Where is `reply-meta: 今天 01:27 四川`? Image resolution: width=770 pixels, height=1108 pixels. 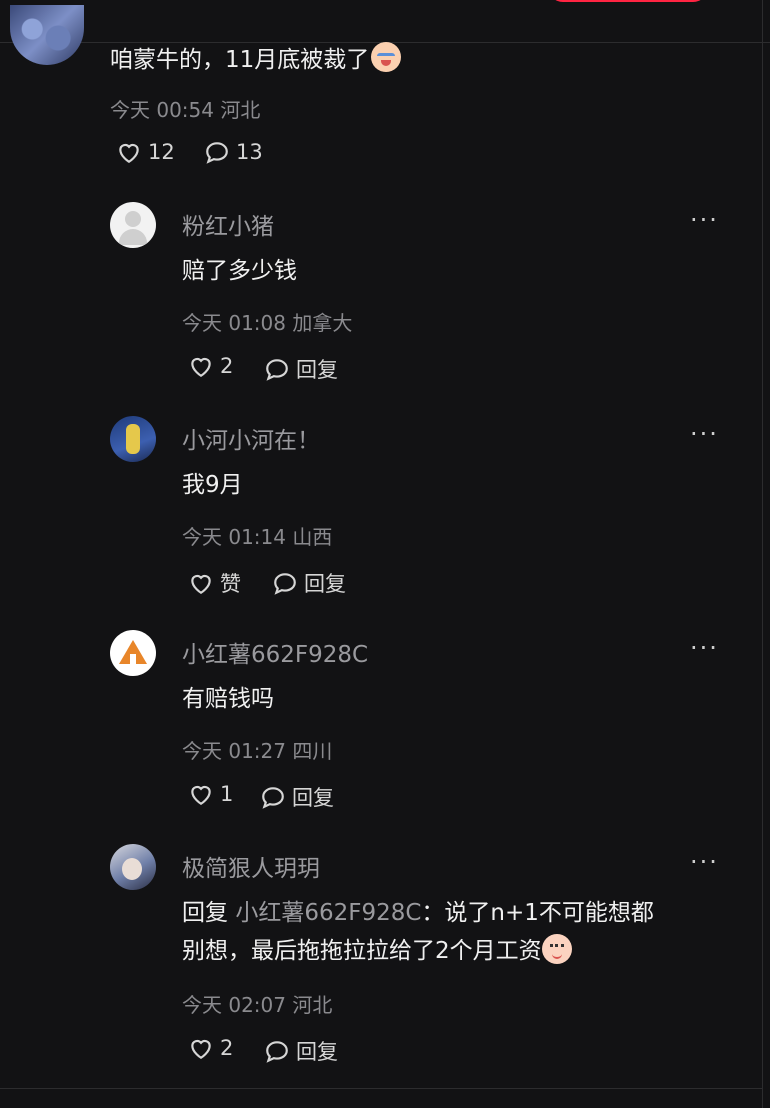
reply-meta: 今天 01:27 四川 is located at coordinates (257, 749).